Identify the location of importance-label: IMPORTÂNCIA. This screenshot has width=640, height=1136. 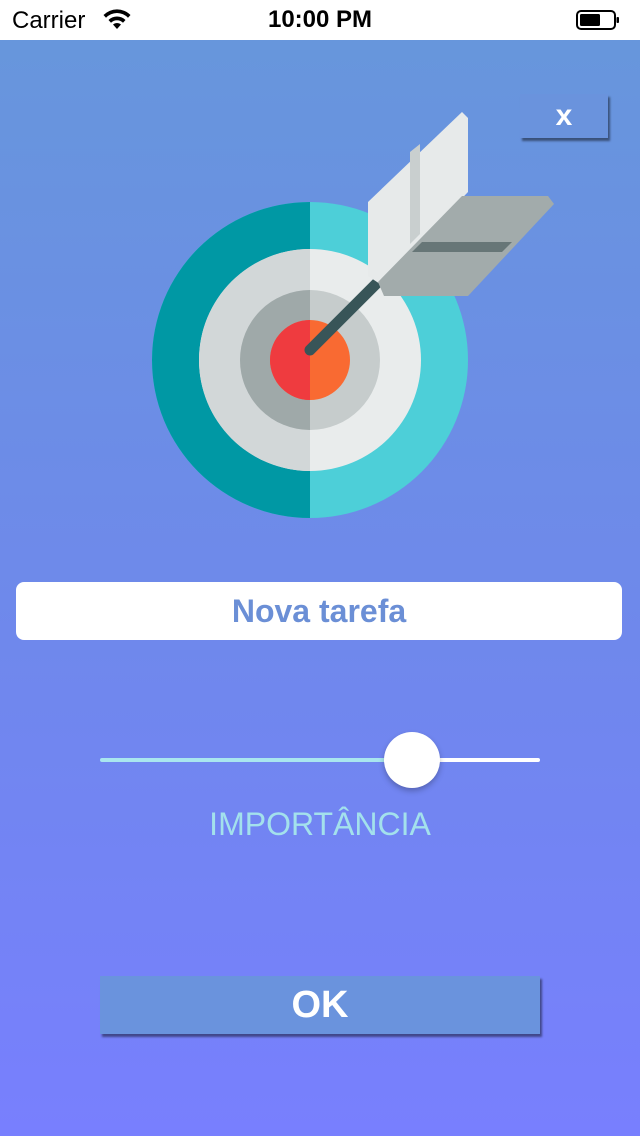
(320, 824).